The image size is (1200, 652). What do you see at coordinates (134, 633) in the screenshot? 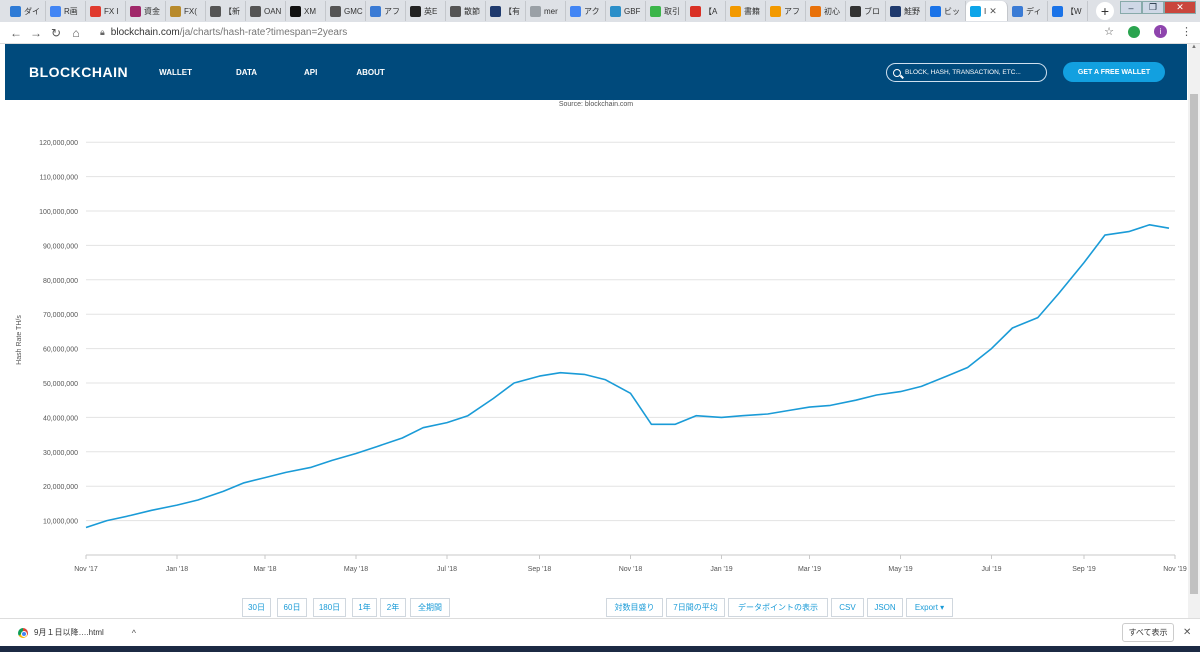
I see `chevron-up-icon: ^` at bounding box center [134, 633].